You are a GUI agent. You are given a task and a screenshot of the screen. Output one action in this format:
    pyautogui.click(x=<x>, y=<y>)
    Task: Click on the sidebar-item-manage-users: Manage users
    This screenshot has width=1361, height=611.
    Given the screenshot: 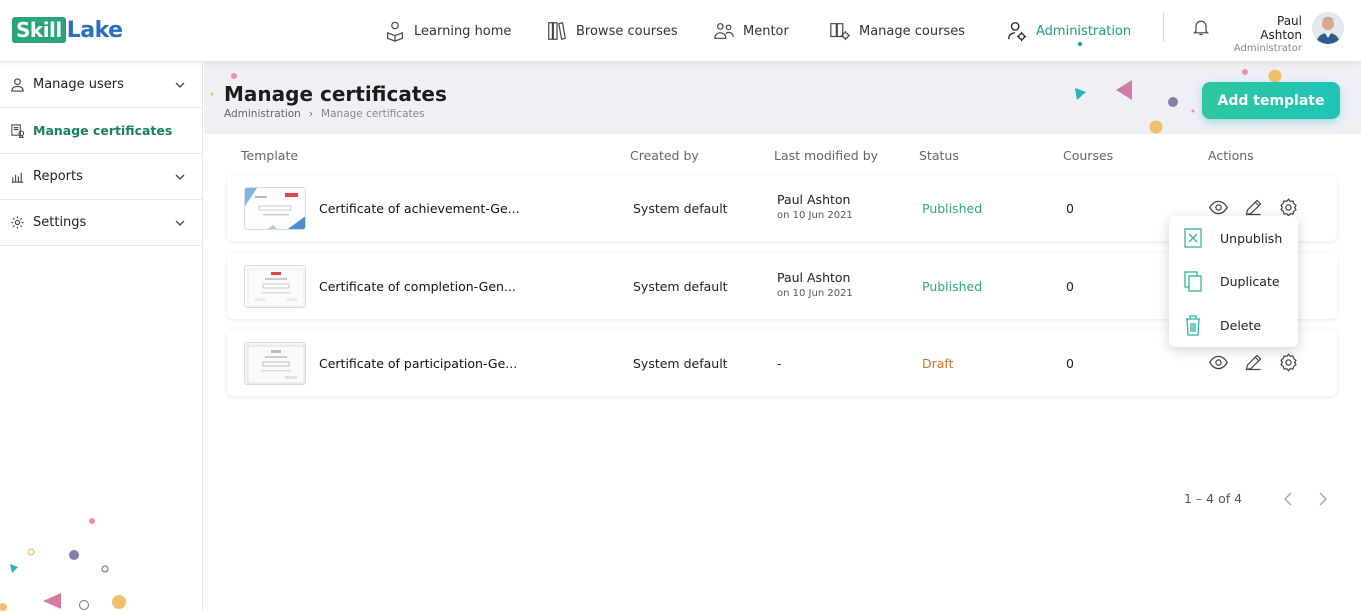 What is the action you would take?
    pyautogui.click(x=101, y=85)
    